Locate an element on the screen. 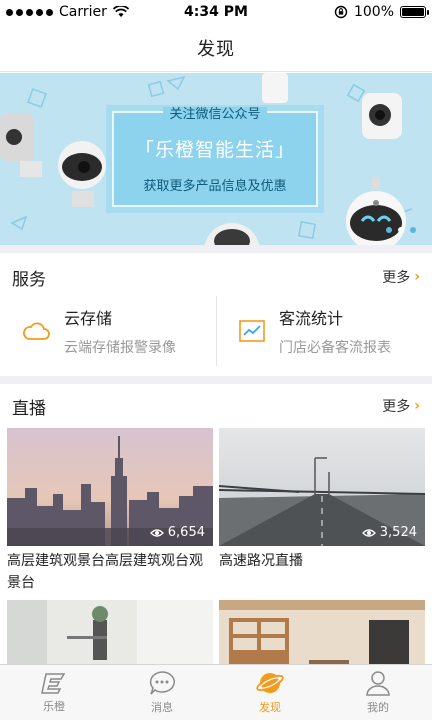  banner-line1: 关注微信公众号 is located at coordinates (215, 114).